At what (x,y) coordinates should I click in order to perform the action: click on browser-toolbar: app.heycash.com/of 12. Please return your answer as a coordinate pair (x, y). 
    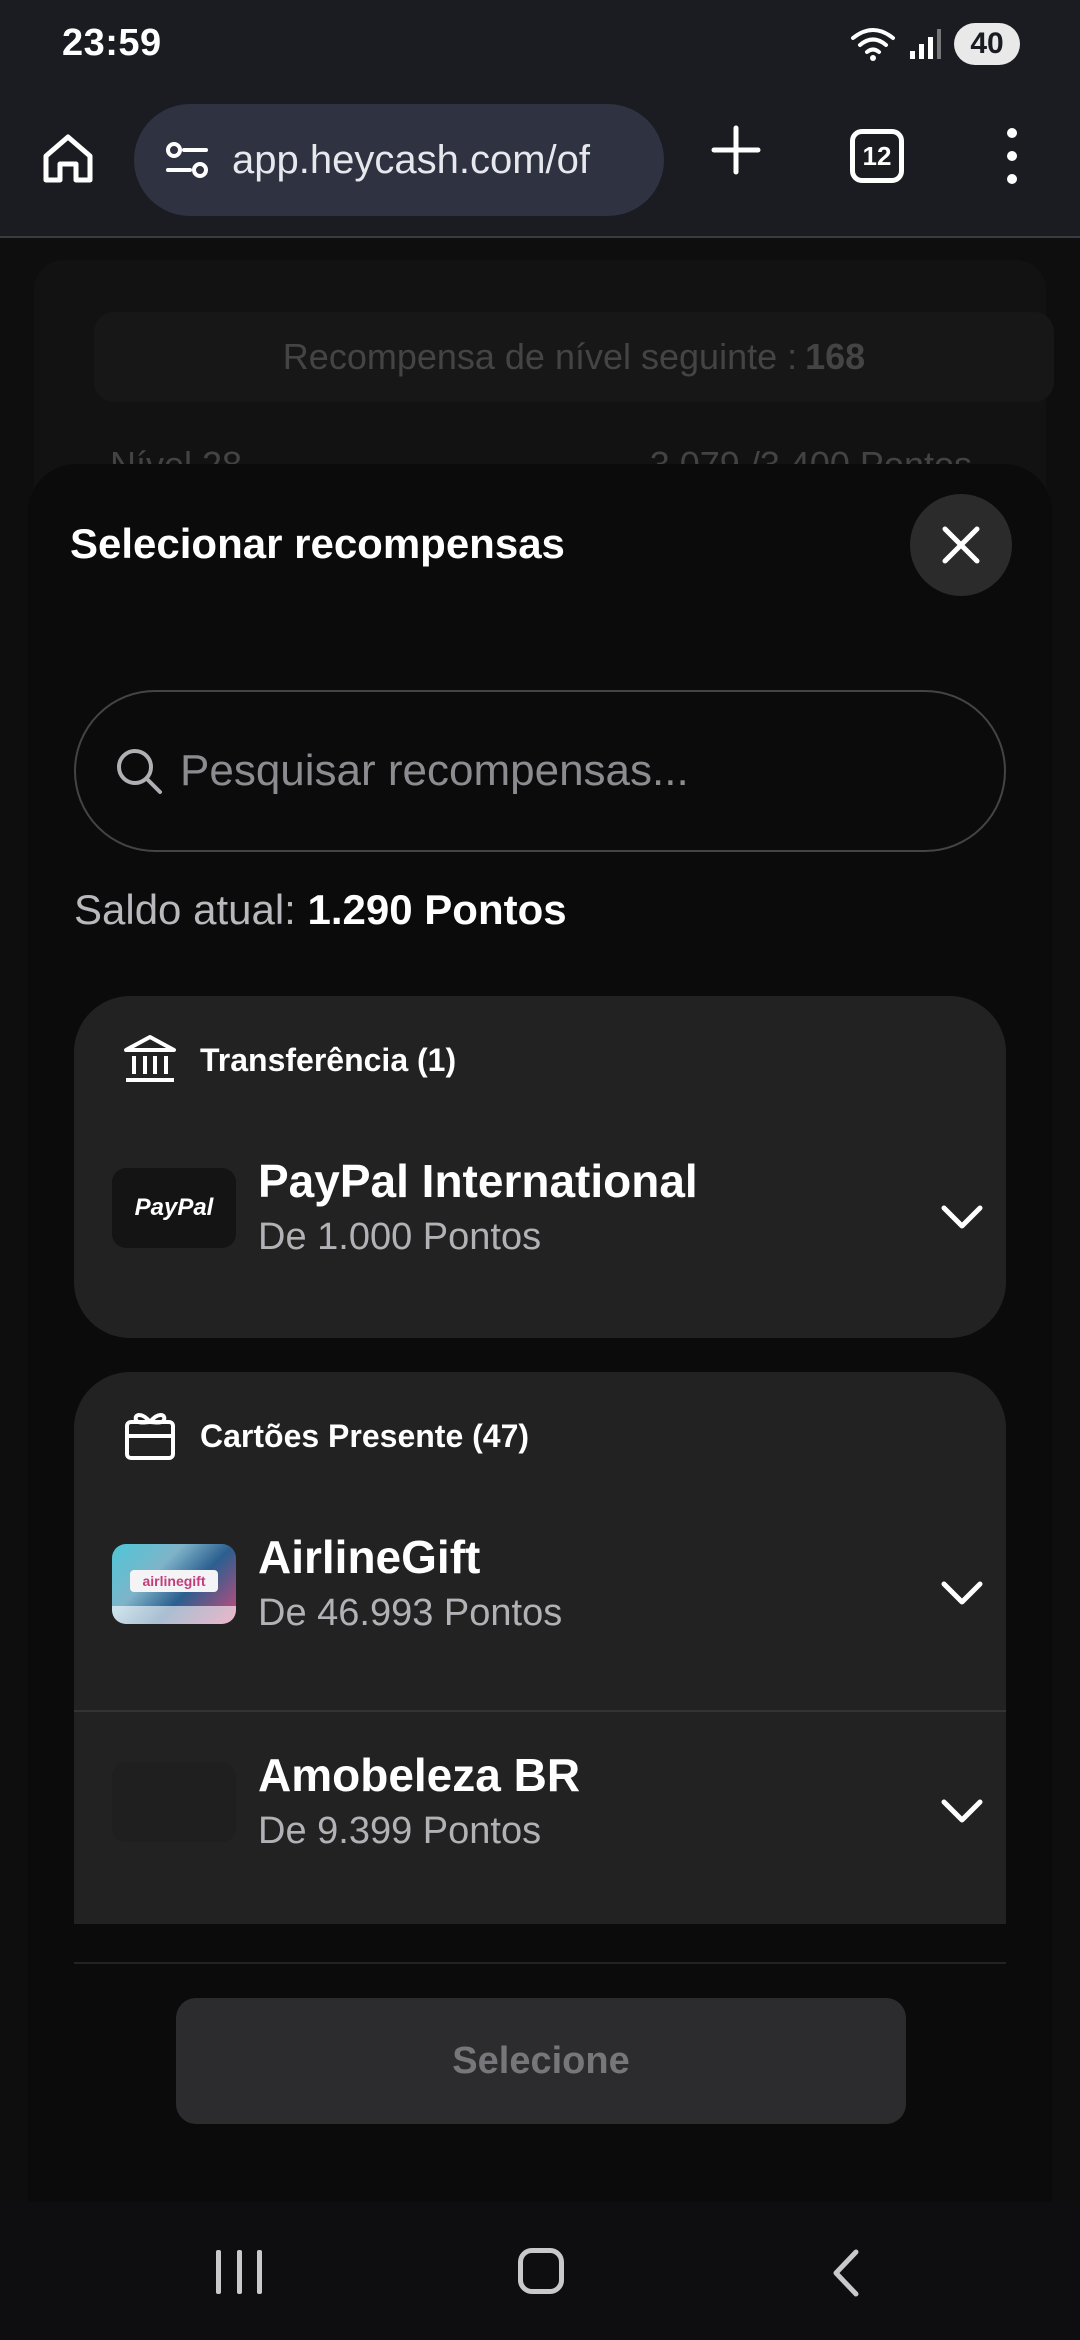
    Looking at the image, I should click on (540, 163).